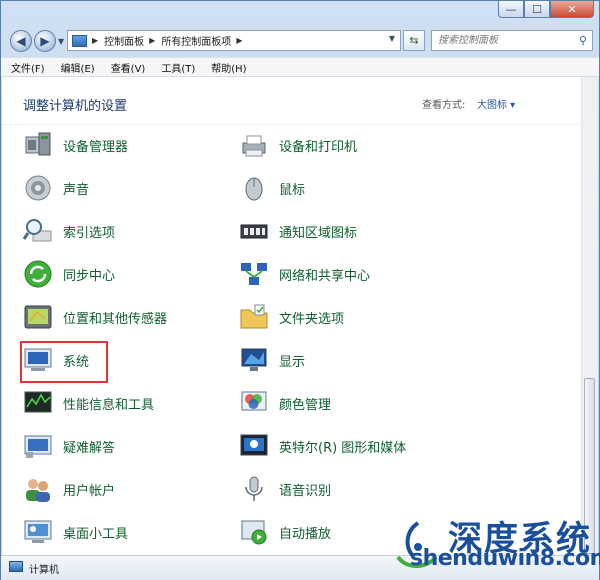 This screenshot has width=600, height=580. I want to click on item-performance: 性能信息和工具, so click(88, 403).